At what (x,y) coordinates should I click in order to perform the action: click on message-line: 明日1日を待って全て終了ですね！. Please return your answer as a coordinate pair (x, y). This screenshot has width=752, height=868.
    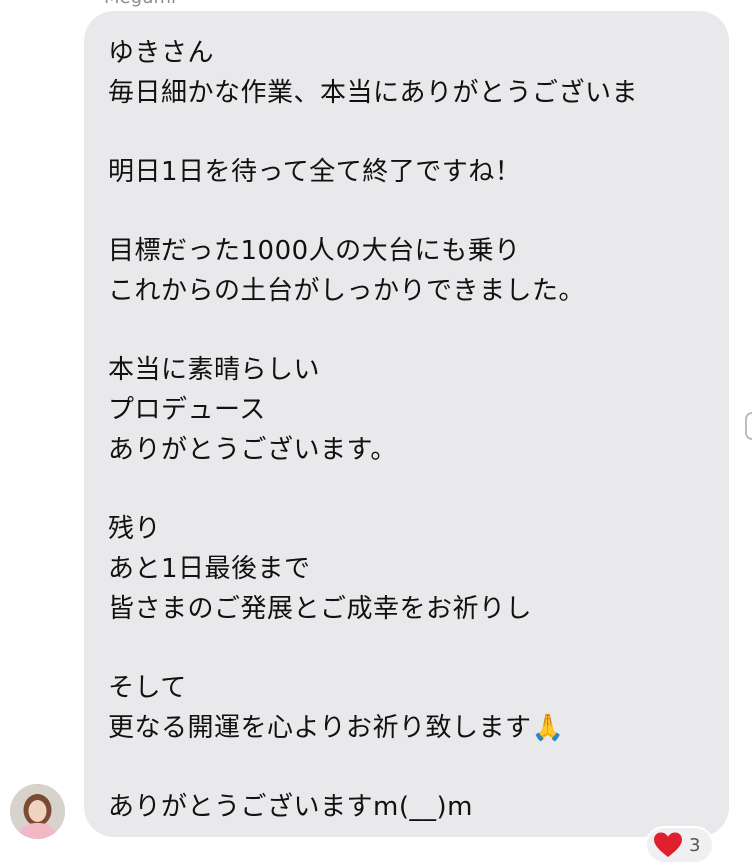
    Looking at the image, I should click on (315, 172).